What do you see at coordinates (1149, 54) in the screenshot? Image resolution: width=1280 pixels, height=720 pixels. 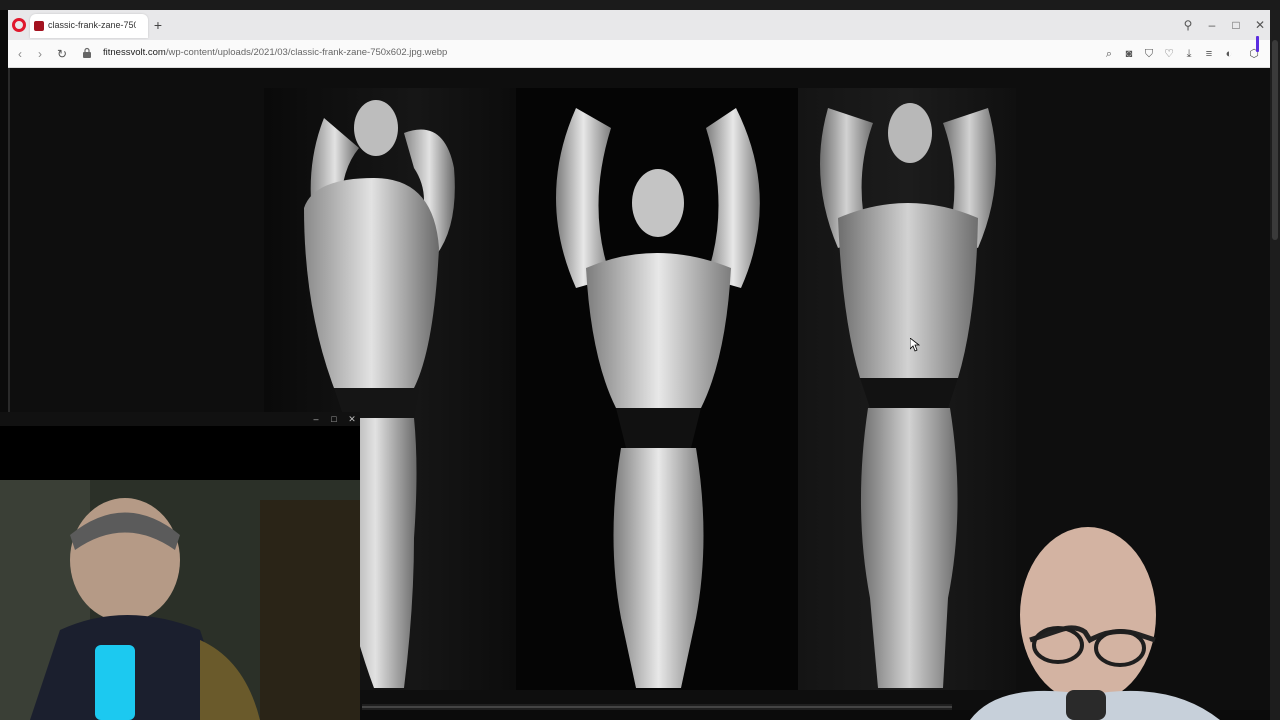 I see `shield-icon: ⛉` at bounding box center [1149, 54].